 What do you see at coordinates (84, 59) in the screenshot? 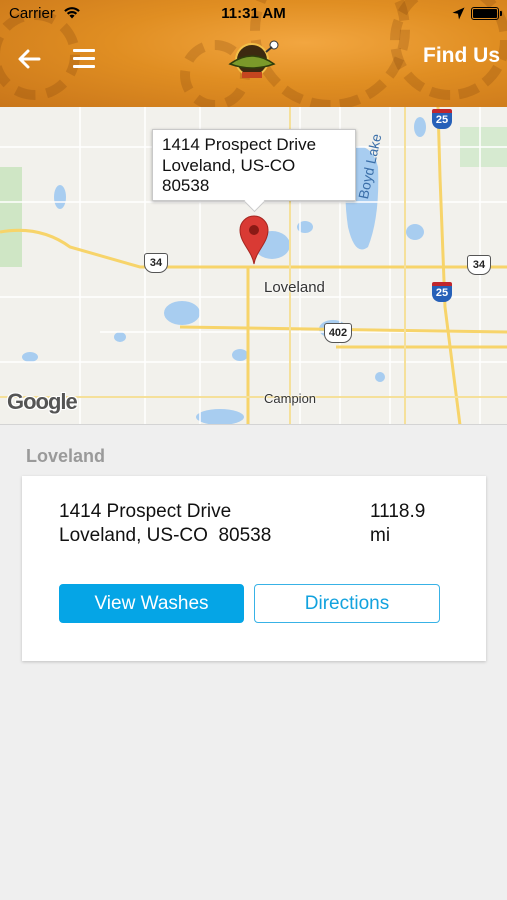
I see `hamburger-menu-icon` at bounding box center [84, 59].